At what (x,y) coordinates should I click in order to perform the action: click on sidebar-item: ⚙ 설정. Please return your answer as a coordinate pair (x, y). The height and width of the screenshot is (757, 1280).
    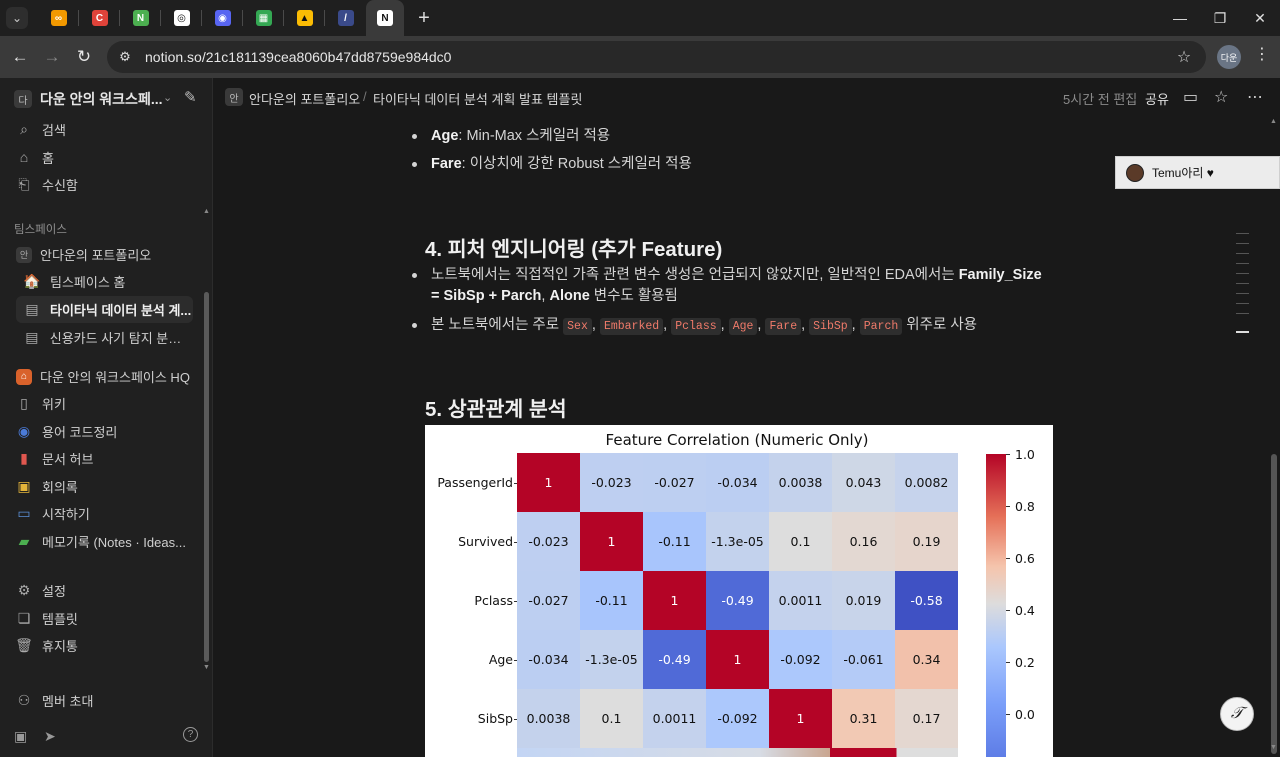
    Looking at the image, I should click on (100, 590).